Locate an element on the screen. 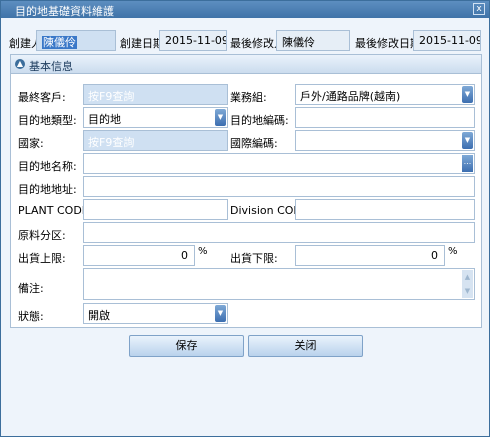  close-button: 关闭 is located at coordinates (305, 346).